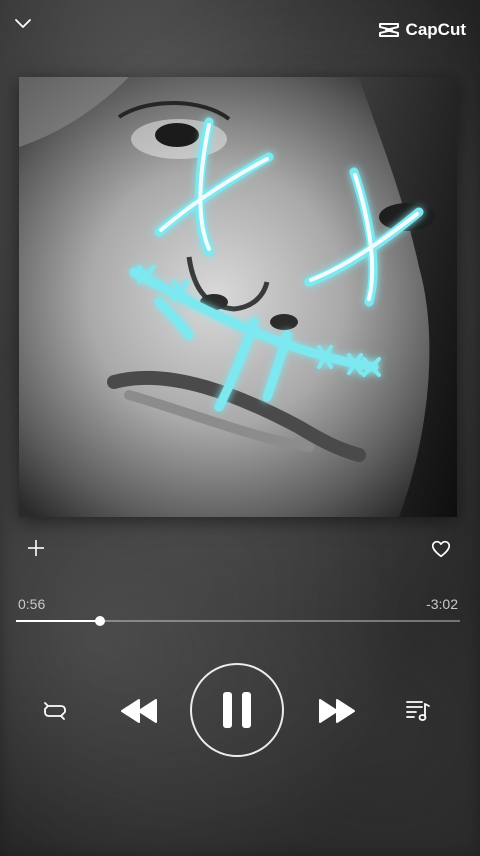 This screenshot has height=856, width=480. I want to click on capcut-logo-icon, so click(390, 30).